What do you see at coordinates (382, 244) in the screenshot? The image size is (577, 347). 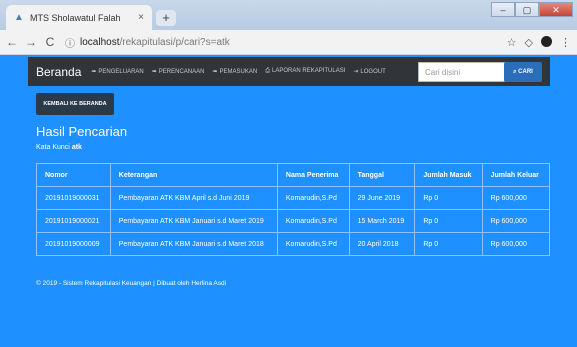 I see `cell-tanggal: 20 April 2018` at bounding box center [382, 244].